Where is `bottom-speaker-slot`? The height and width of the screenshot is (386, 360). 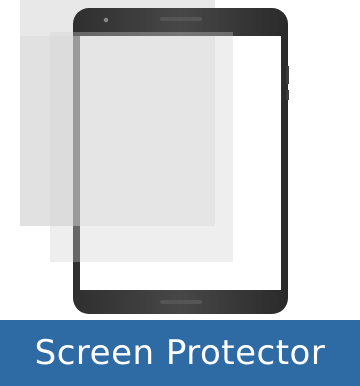 bottom-speaker-slot is located at coordinates (181, 302).